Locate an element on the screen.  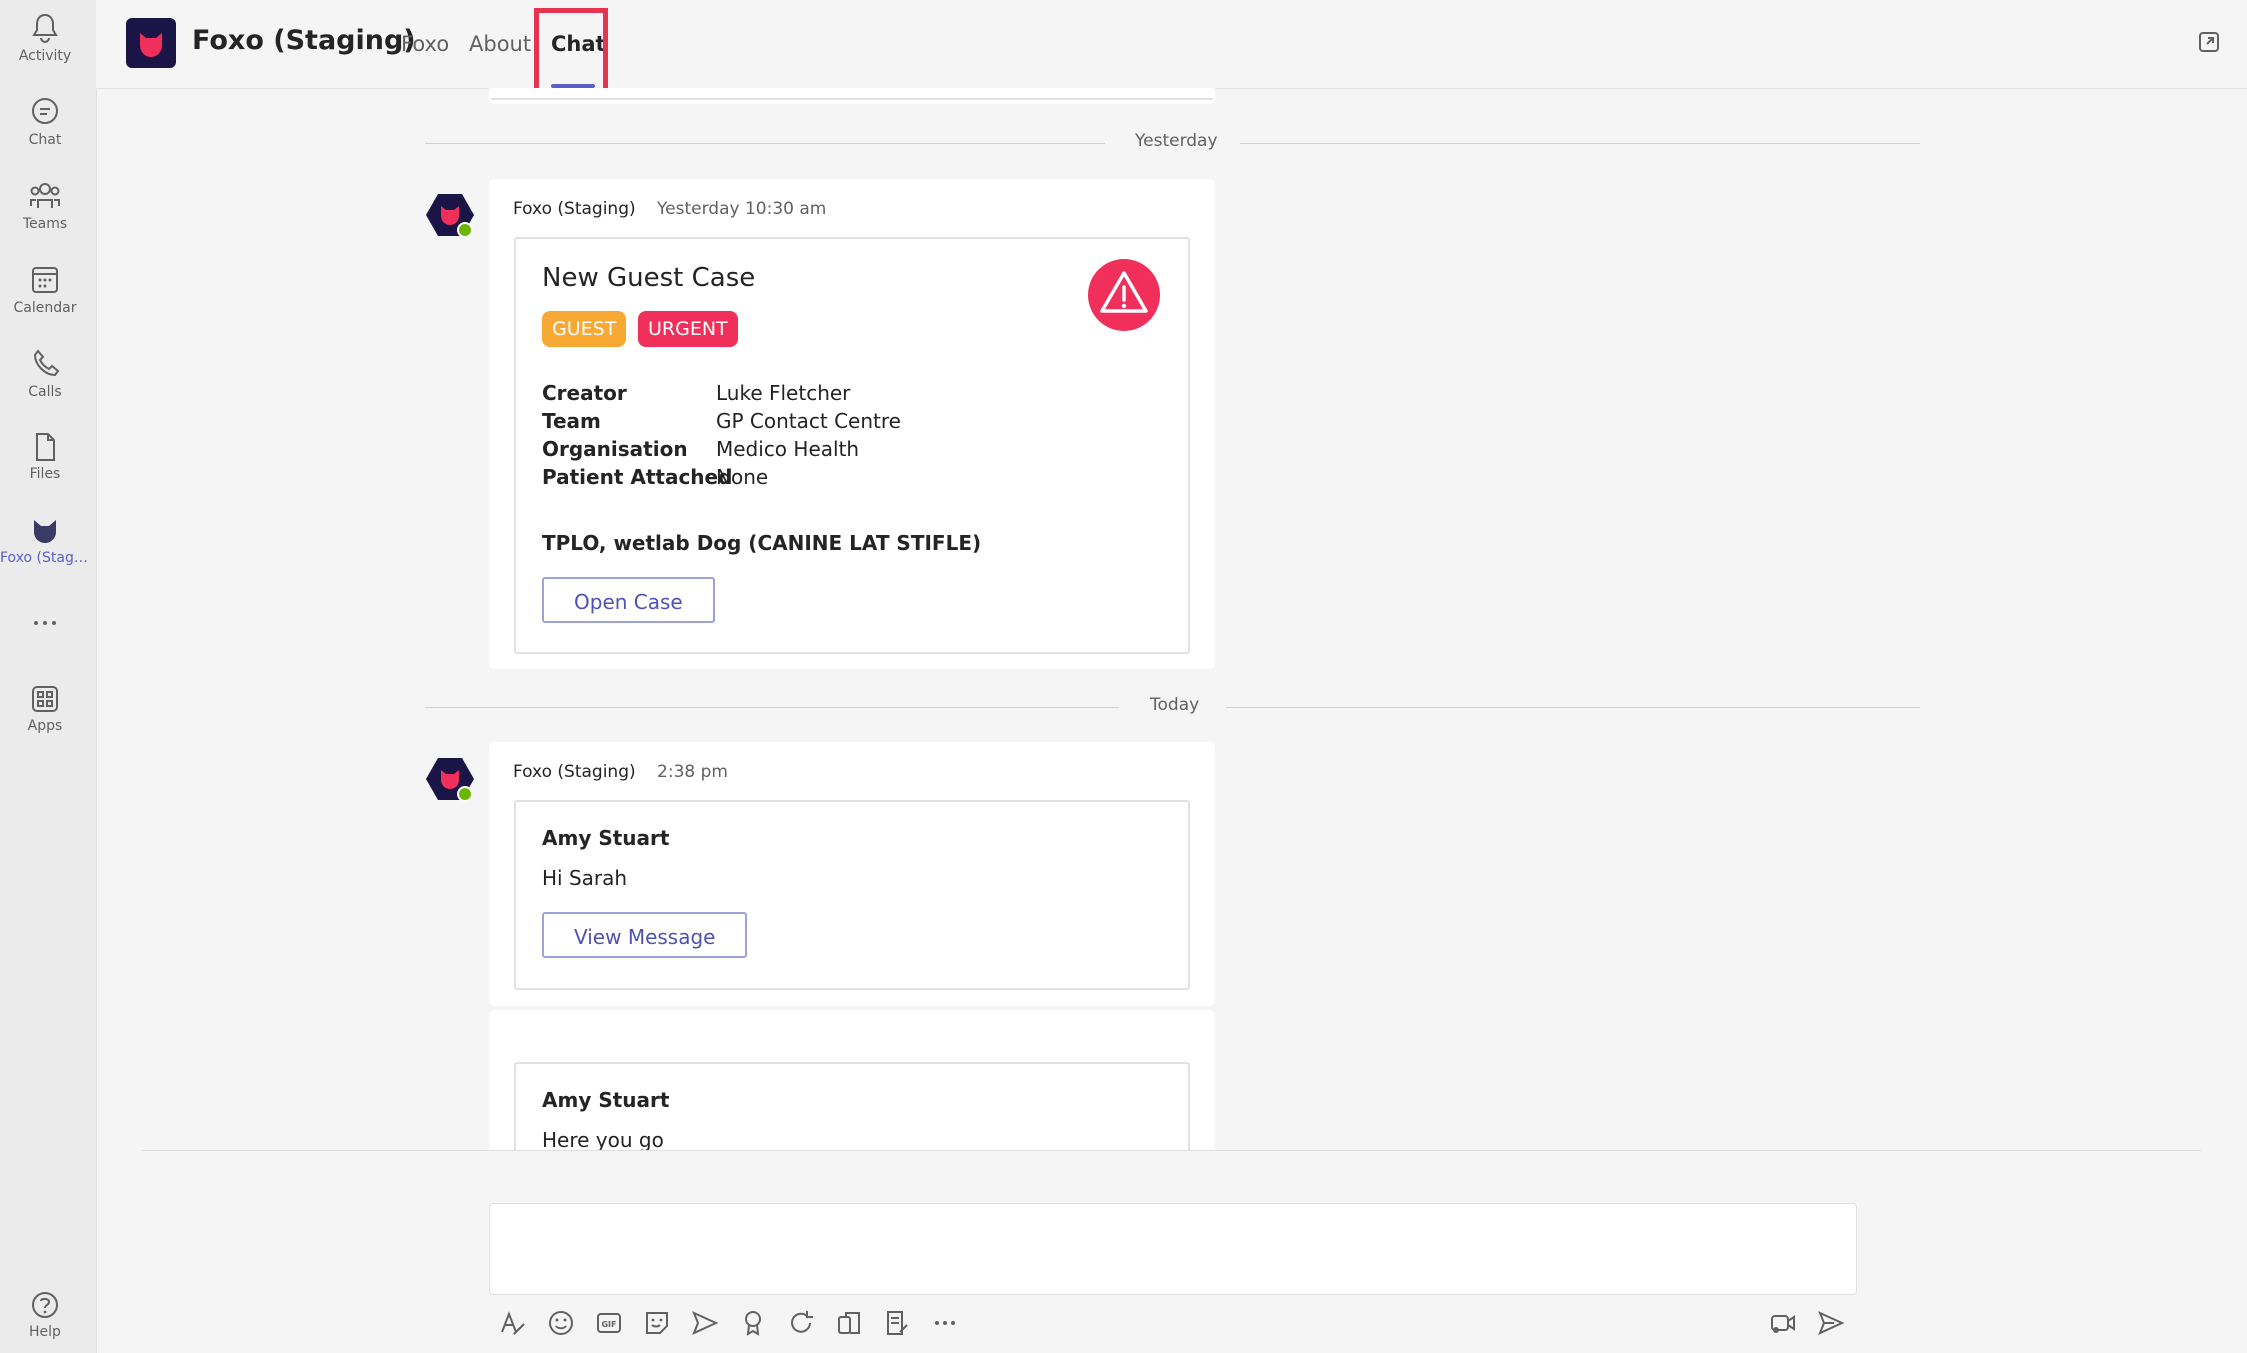
fact-key: Organisation is located at coordinates (615, 449).